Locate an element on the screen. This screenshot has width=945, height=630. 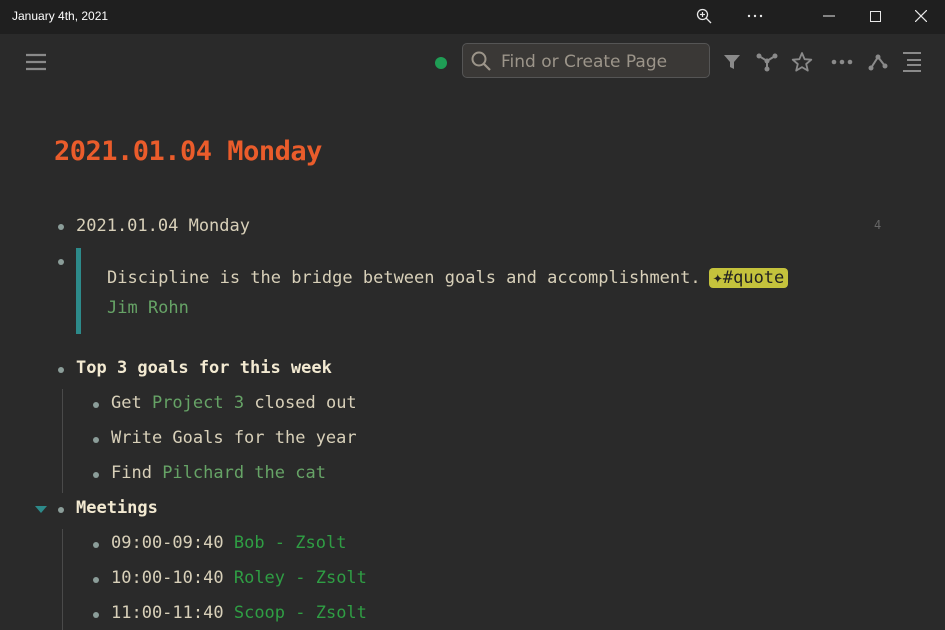
window-title: January 4th, 2021 is located at coordinates (60, 16).